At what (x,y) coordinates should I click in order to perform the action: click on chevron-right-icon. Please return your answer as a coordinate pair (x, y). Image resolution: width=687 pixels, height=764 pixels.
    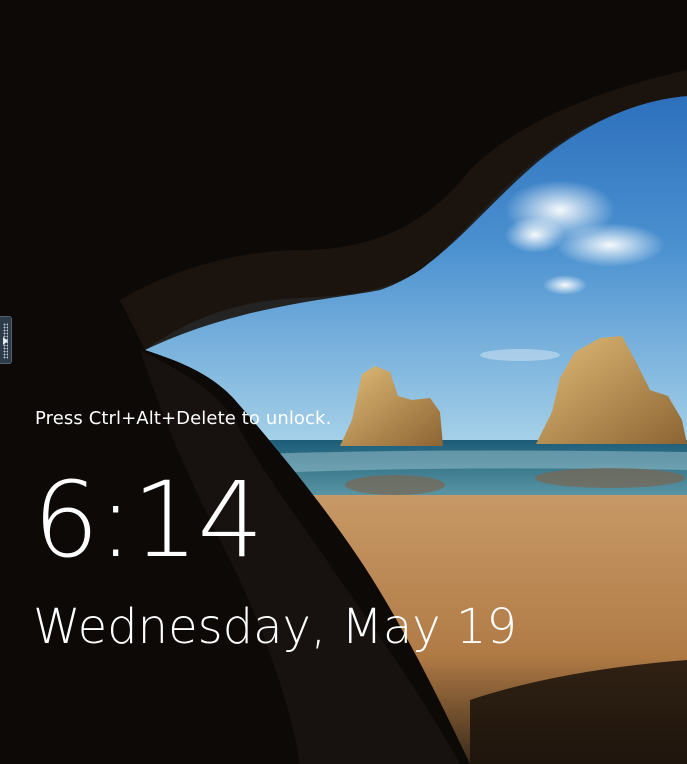
    Looking at the image, I should click on (5, 341).